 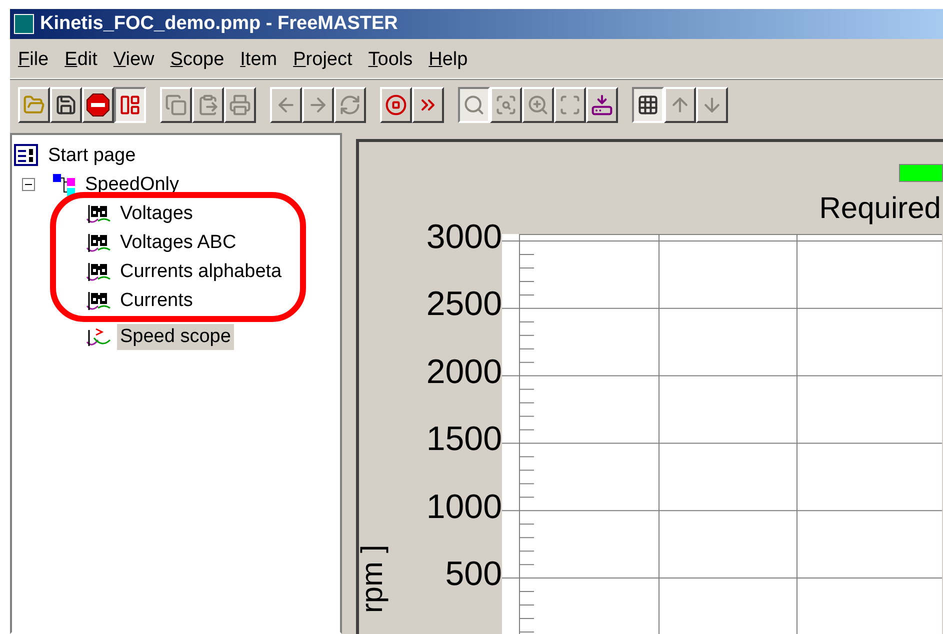 I want to click on tree-item: Start page, so click(x=76, y=155).